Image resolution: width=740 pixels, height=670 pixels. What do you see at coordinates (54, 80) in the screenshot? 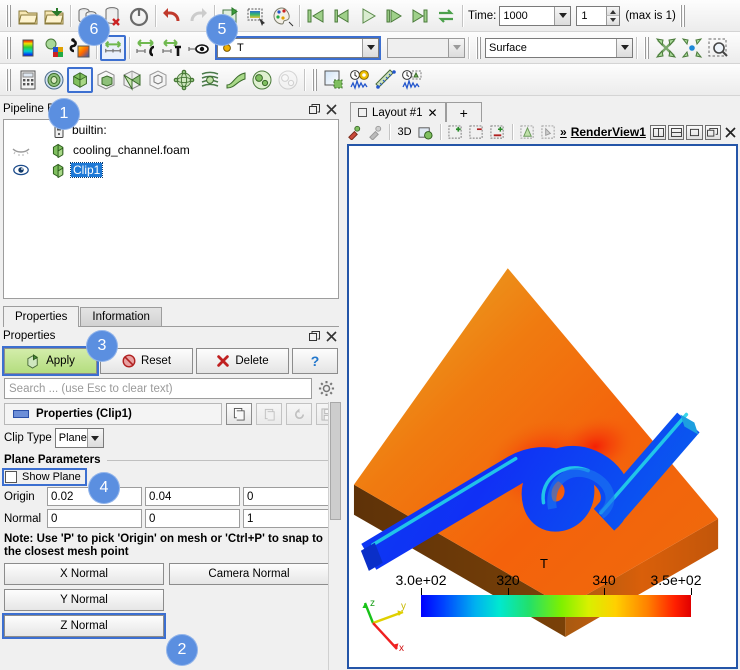
I see `contour-icon` at bounding box center [54, 80].